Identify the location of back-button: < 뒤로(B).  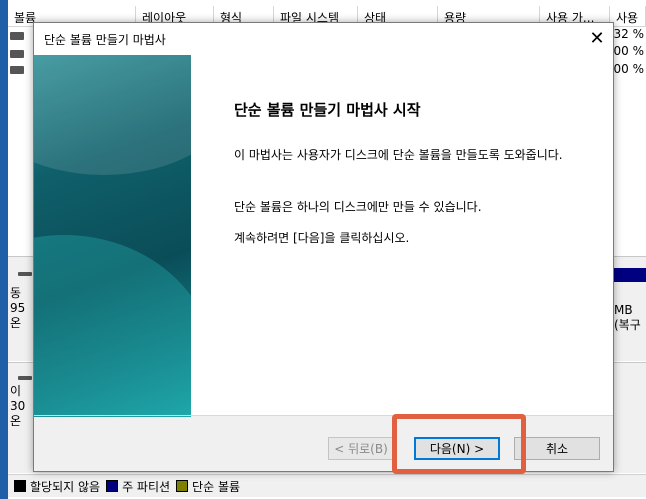
(361, 448).